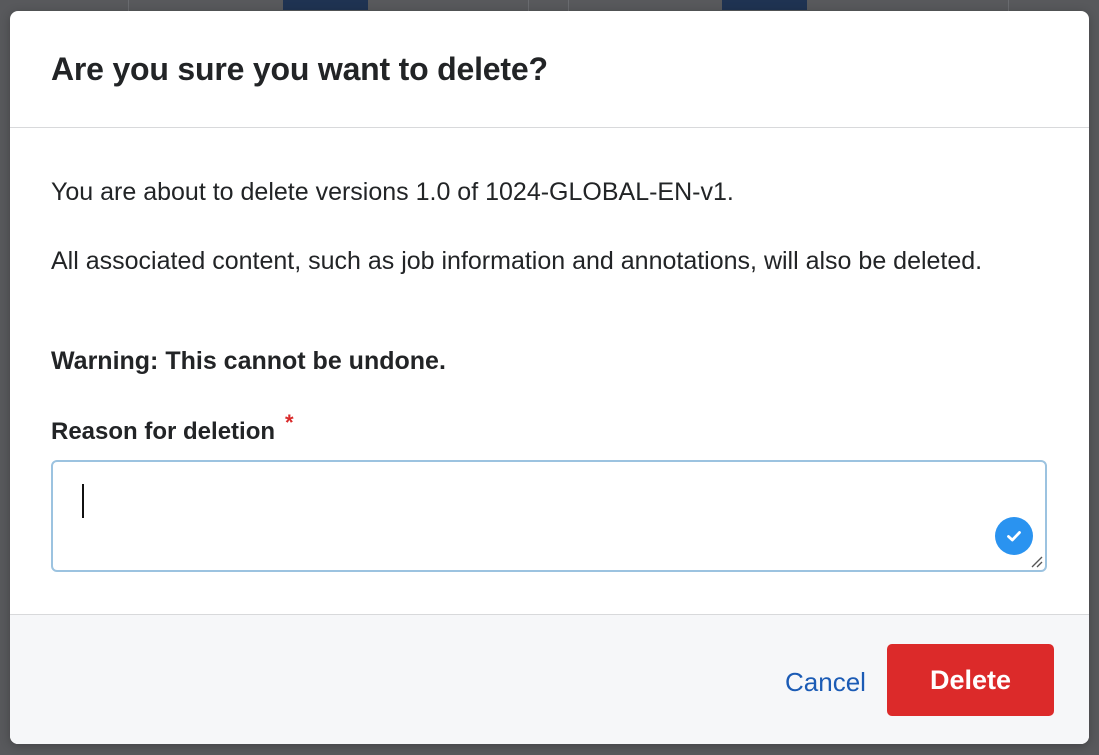  What do you see at coordinates (289, 422) in the screenshot?
I see `required-marker: *` at bounding box center [289, 422].